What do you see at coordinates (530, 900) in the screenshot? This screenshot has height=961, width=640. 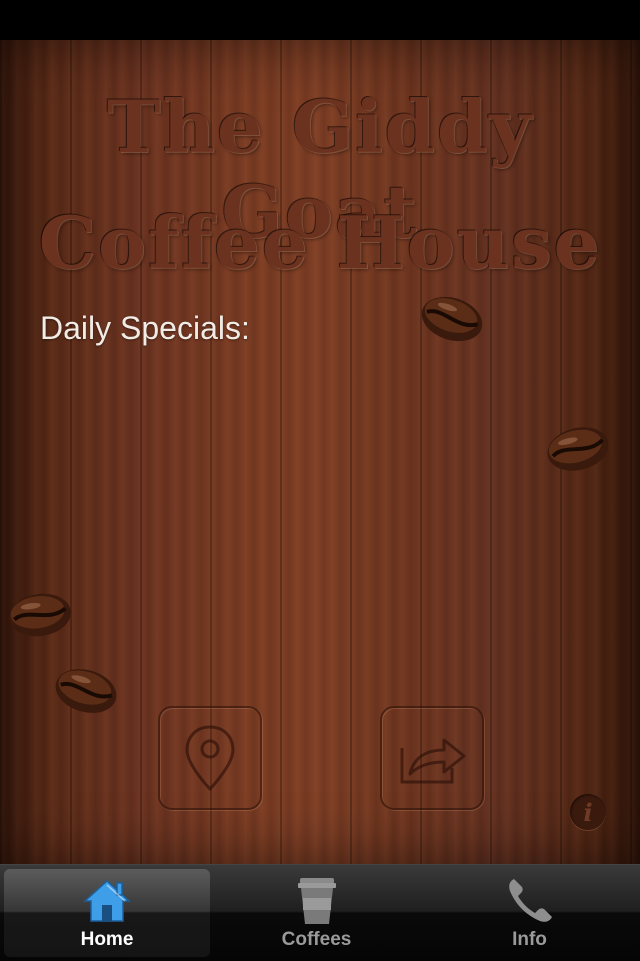 I see `phone-icon` at bounding box center [530, 900].